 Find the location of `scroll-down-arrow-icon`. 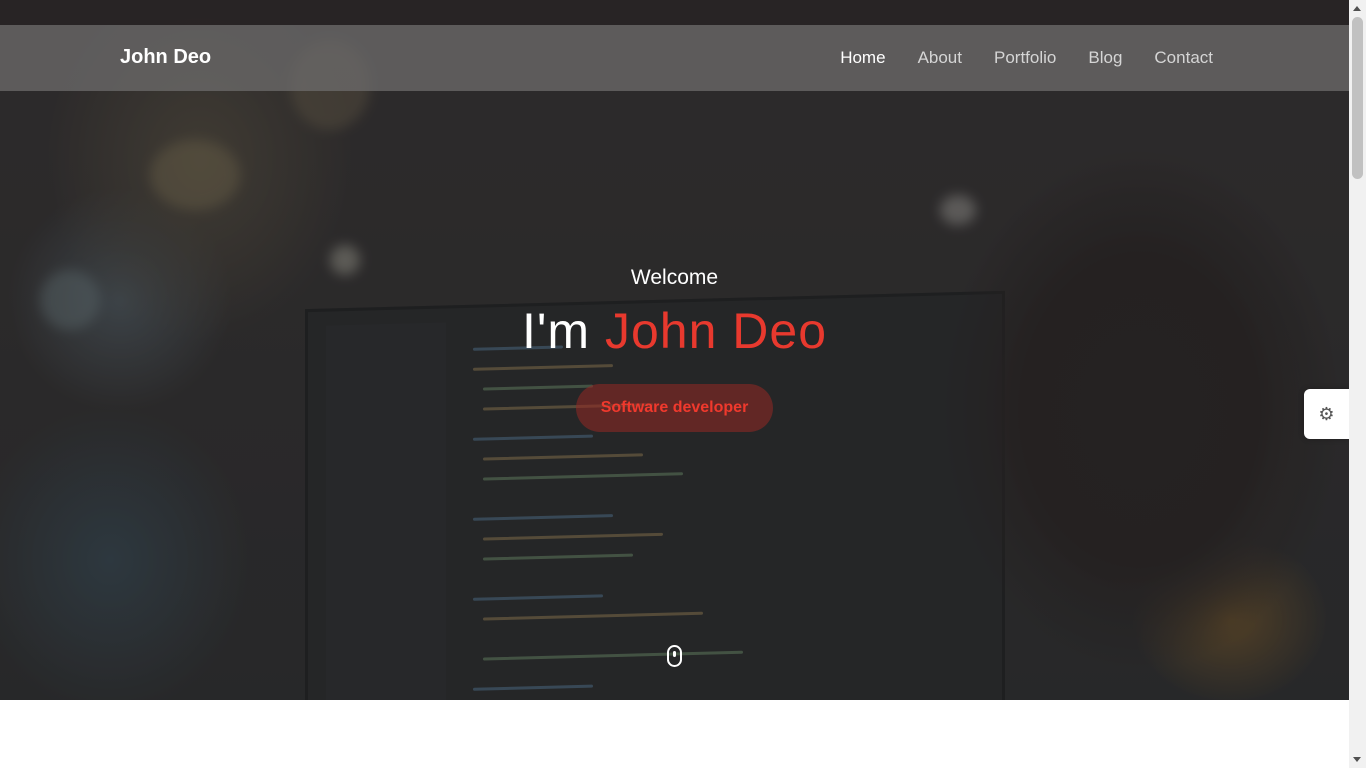

scroll-down-arrow-icon is located at coordinates (1357, 759).